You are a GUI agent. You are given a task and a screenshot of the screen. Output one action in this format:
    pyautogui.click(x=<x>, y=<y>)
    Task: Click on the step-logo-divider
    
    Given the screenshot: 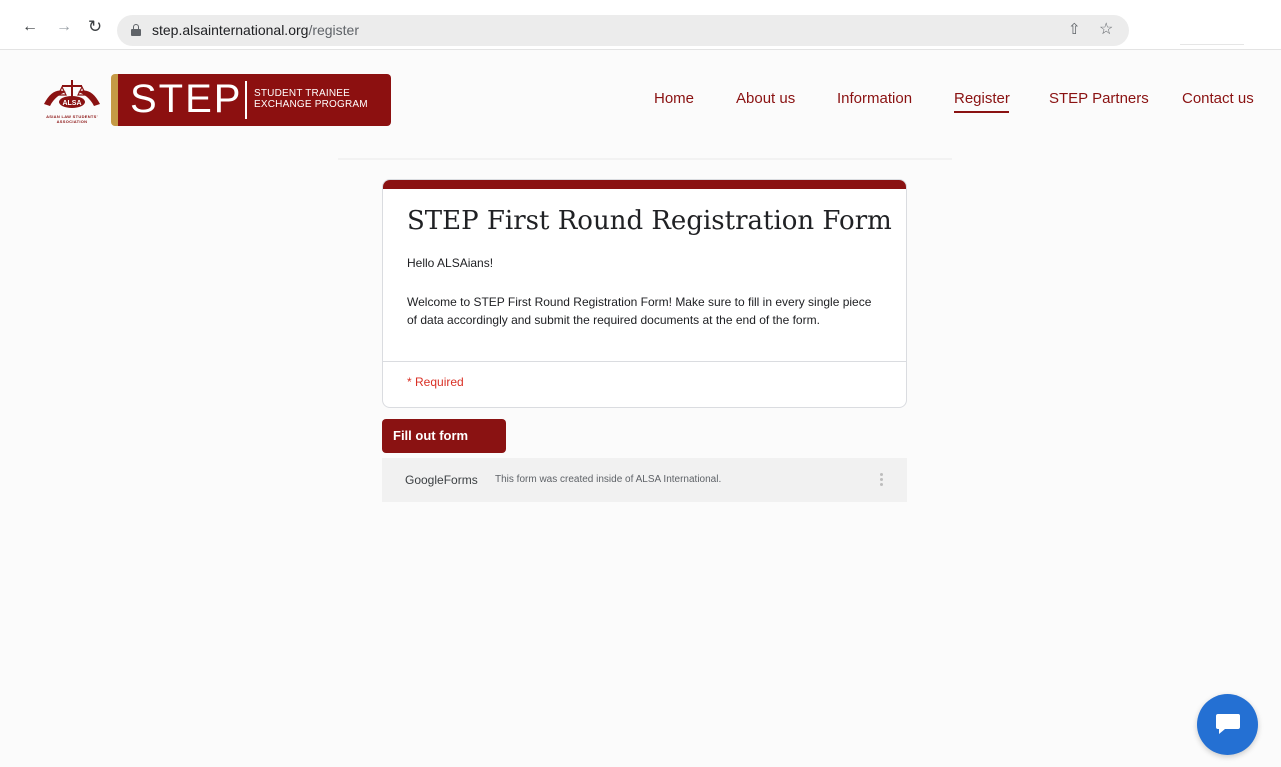 What is the action you would take?
    pyautogui.click(x=246, y=100)
    